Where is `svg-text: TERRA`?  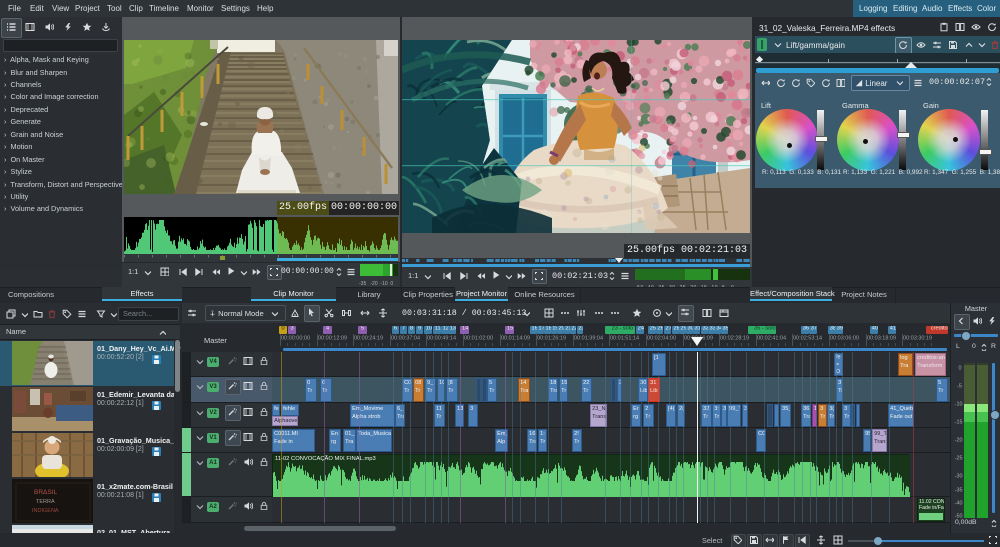
svg-text: TERRA is located at coordinates (45, 502).